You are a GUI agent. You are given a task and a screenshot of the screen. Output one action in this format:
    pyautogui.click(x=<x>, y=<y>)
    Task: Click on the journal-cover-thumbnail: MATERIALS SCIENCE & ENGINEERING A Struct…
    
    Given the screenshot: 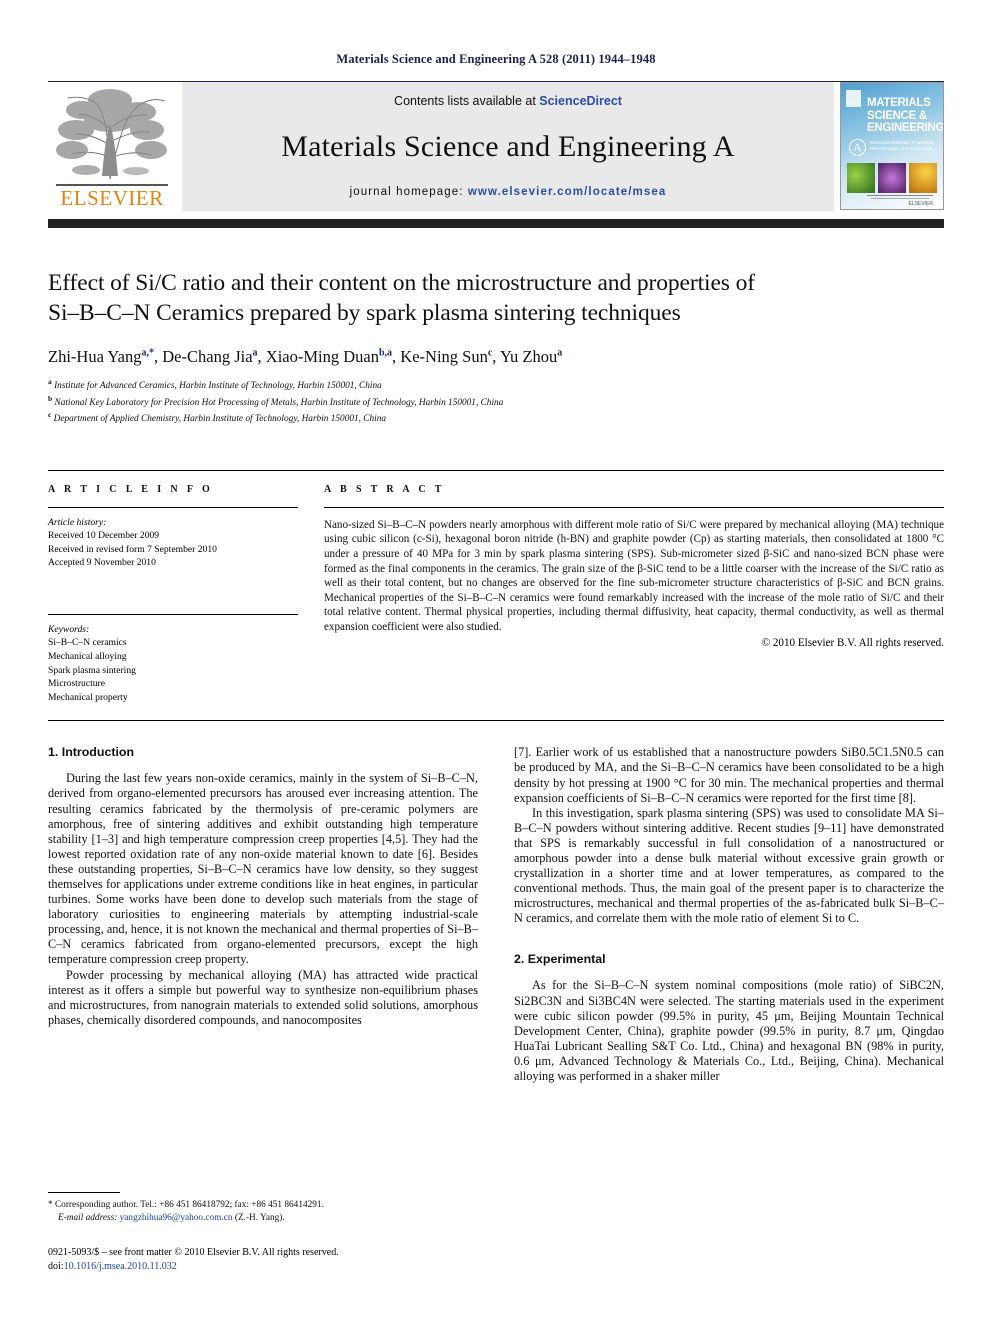 What is the action you would take?
    pyautogui.click(x=892, y=146)
    